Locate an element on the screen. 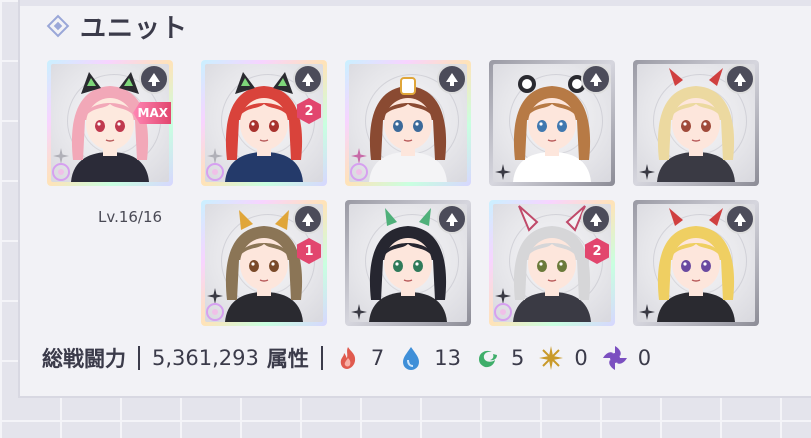 The height and width of the screenshot is (438, 811). element-water: 13 is located at coordinates (429, 358).